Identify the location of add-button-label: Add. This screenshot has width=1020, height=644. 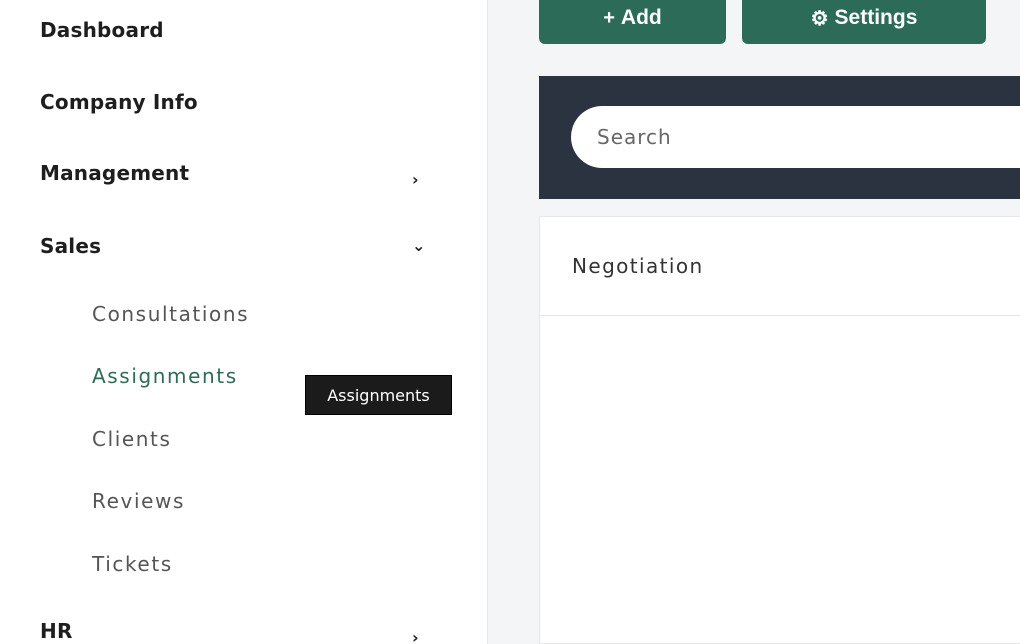
(641, 17).